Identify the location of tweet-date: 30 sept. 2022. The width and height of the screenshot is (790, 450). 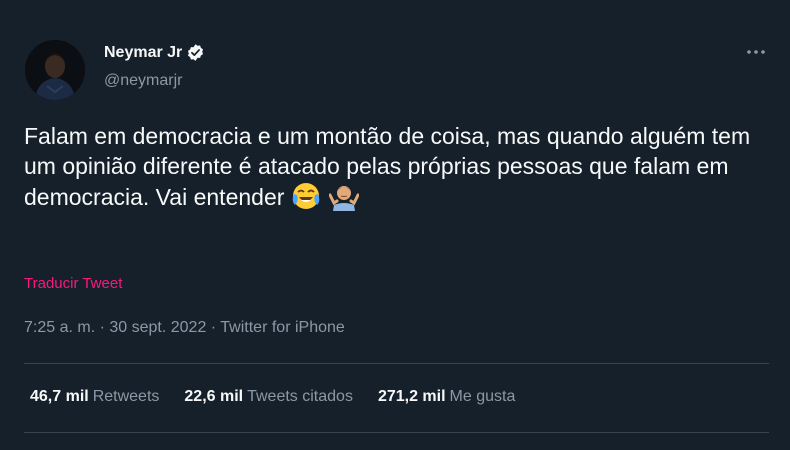
(157, 327).